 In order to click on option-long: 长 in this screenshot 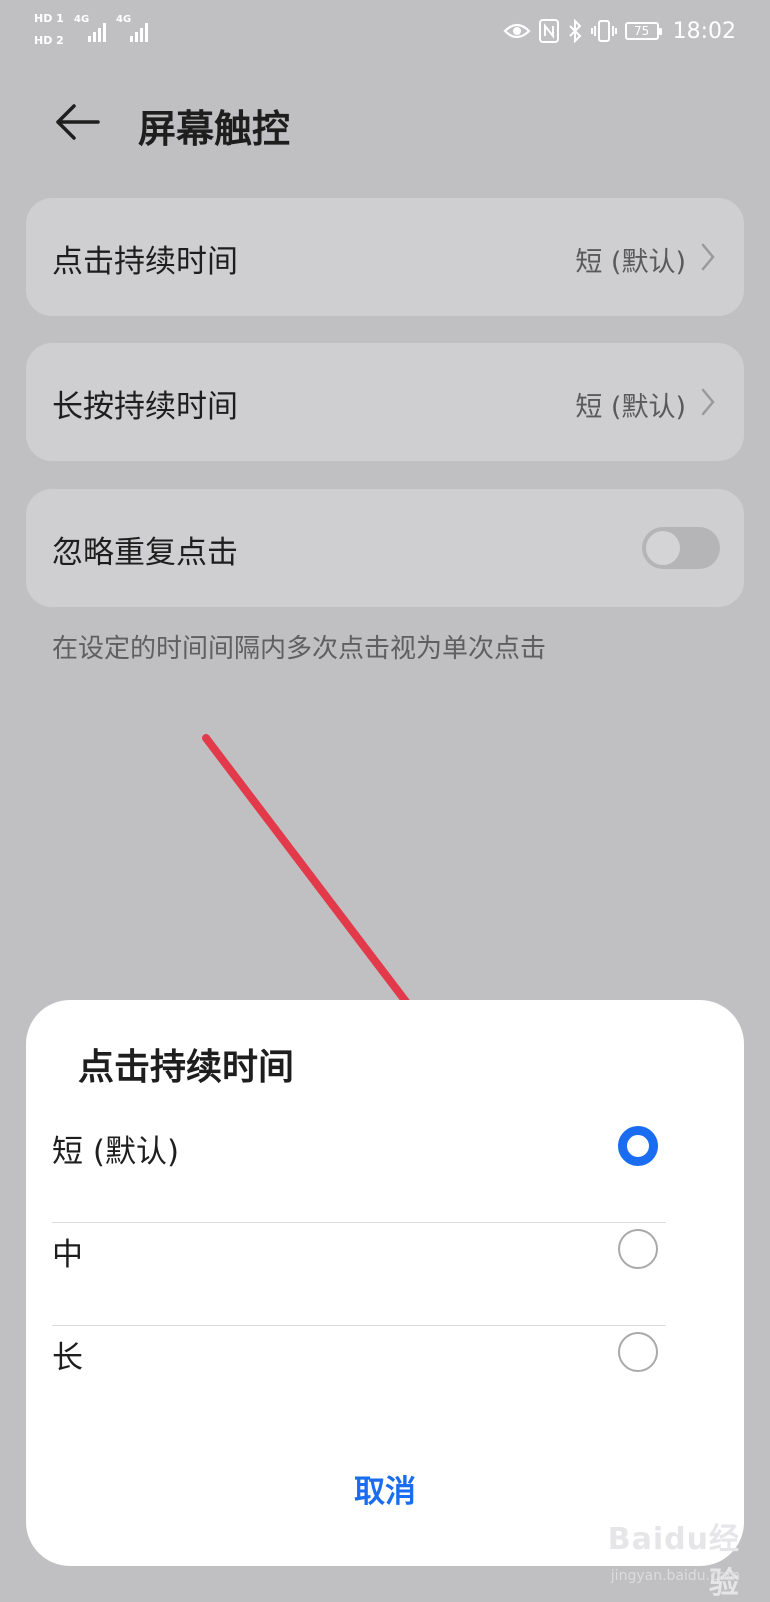, I will do `click(359, 1353)`.